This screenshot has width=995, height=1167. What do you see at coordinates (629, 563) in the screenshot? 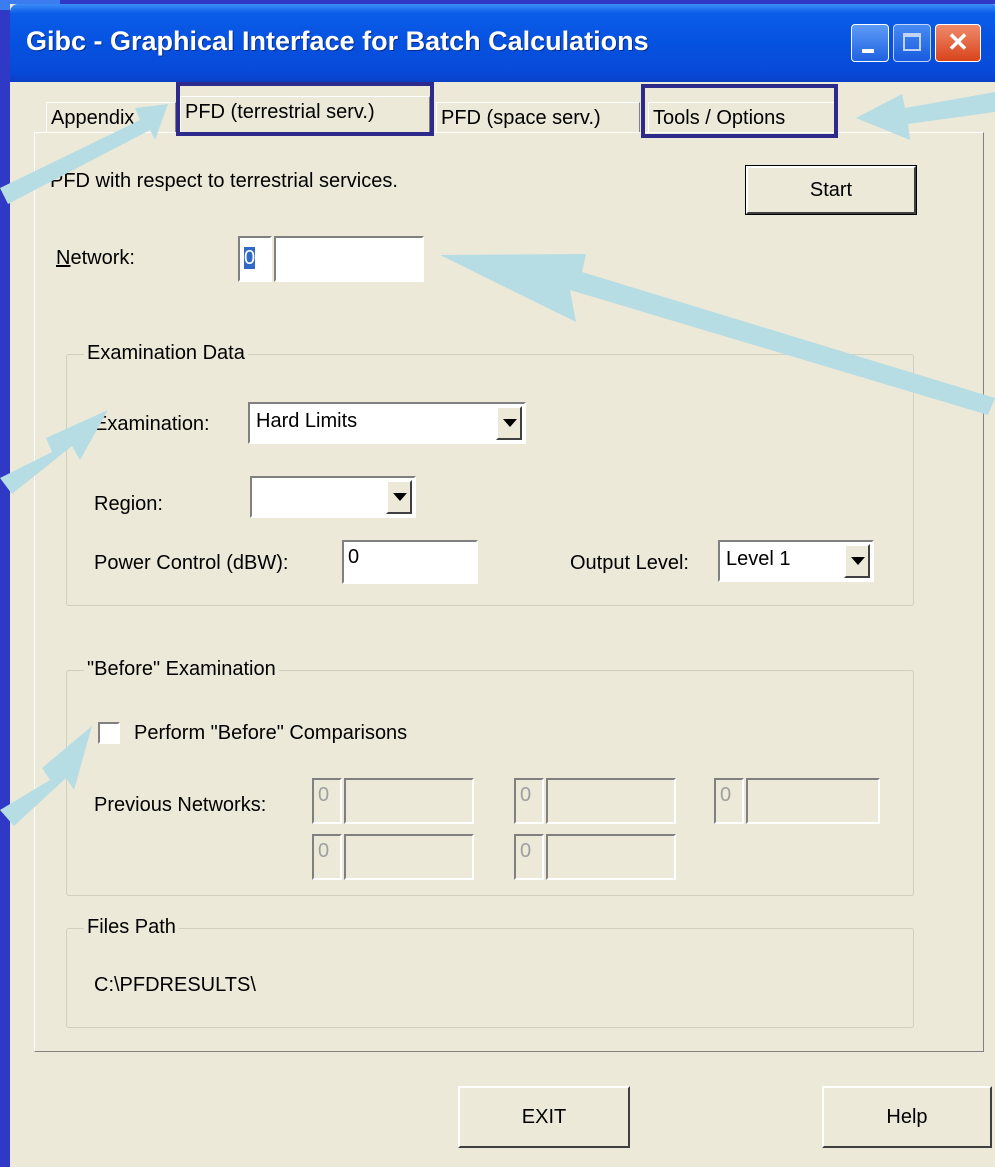
I see `output-level-label: Output Level:` at bounding box center [629, 563].